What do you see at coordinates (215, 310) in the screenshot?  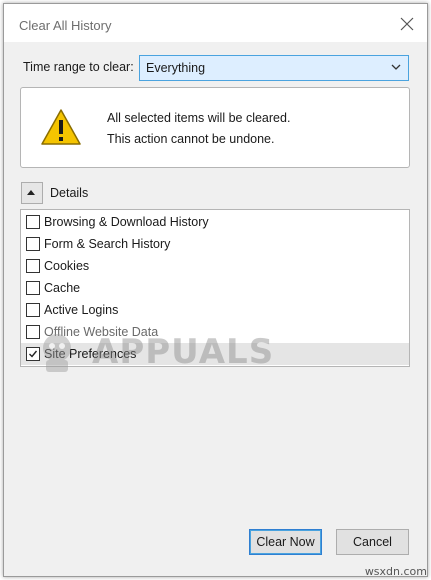 I see `list-item: Active Logins` at bounding box center [215, 310].